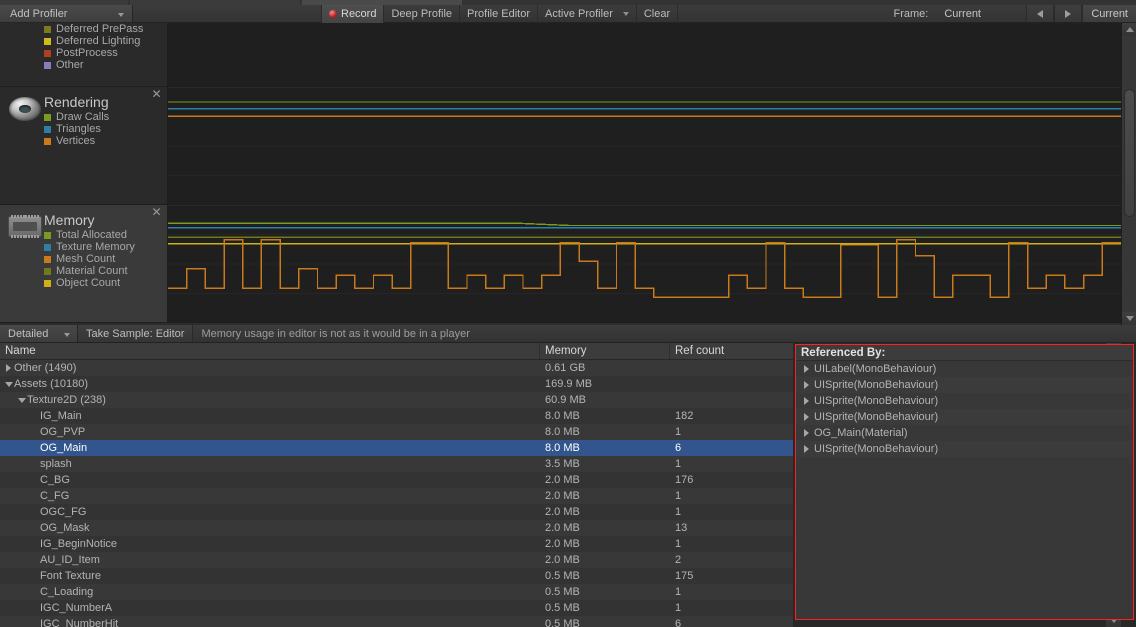 The height and width of the screenshot is (627, 1136). What do you see at coordinates (396, 400) in the screenshot?
I see `table-row: Texture2D (238) 60.9 MB` at bounding box center [396, 400].